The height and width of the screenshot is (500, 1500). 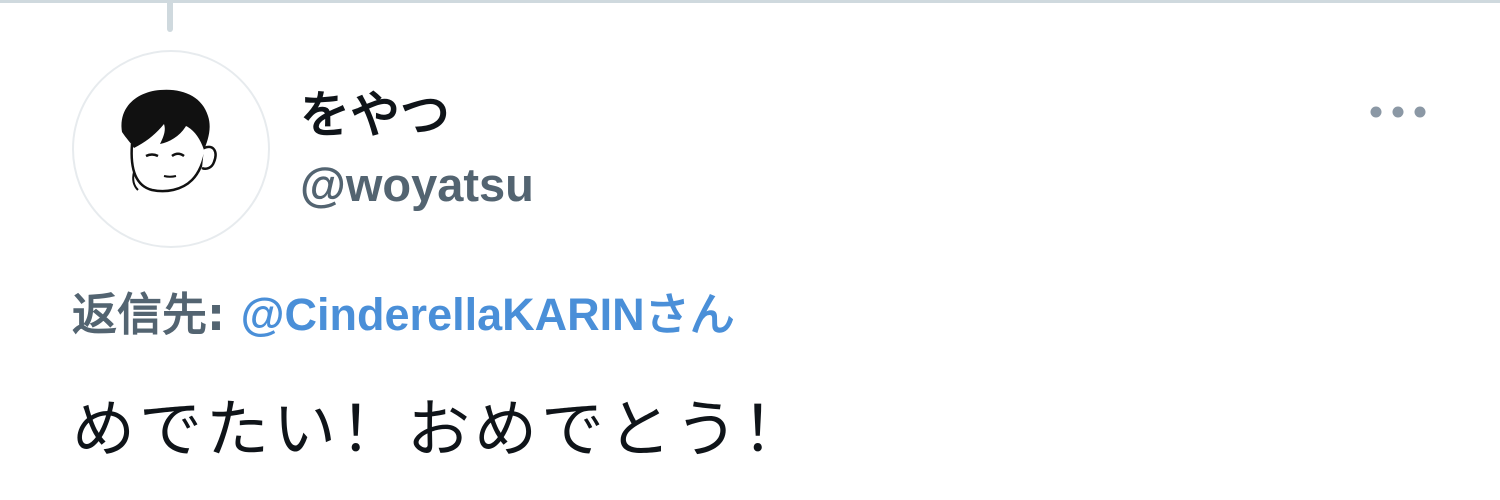 I want to click on avatar, so click(x=171, y=149).